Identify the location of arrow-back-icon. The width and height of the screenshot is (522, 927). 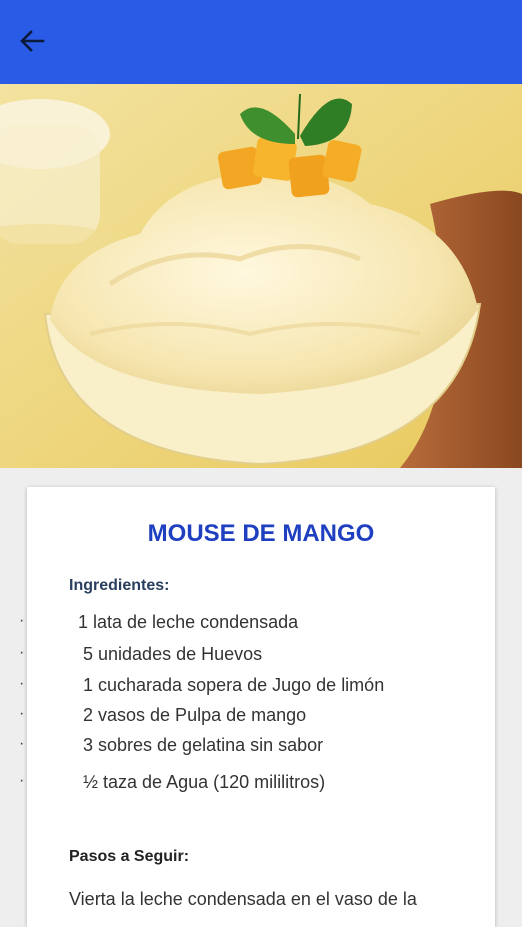
(32, 43).